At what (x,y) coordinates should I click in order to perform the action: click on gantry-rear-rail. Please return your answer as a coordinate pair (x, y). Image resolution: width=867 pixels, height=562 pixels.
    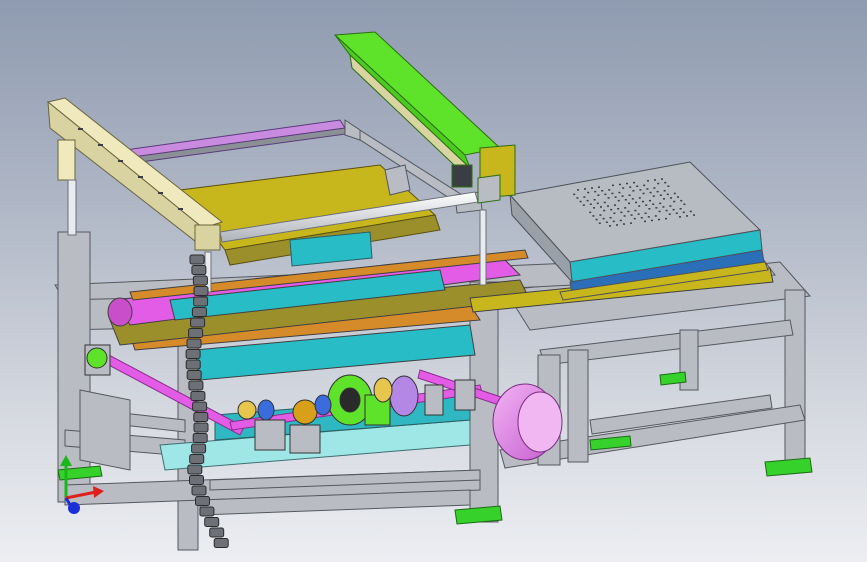
    Looking at the image, I should click on (235, 142).